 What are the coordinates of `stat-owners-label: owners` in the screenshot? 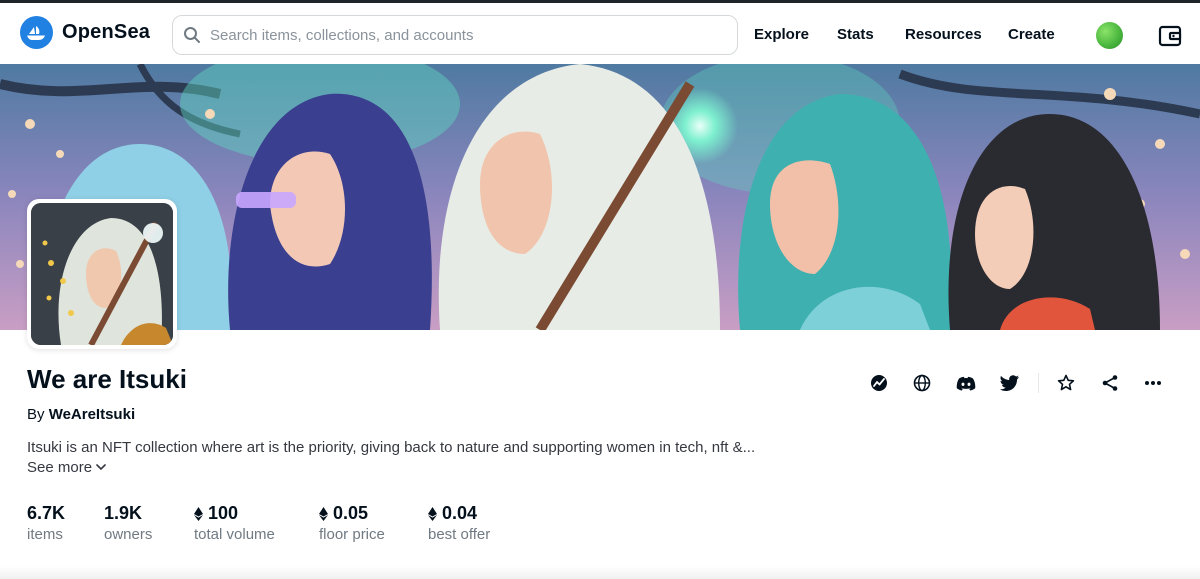 It's located at (128, 534).